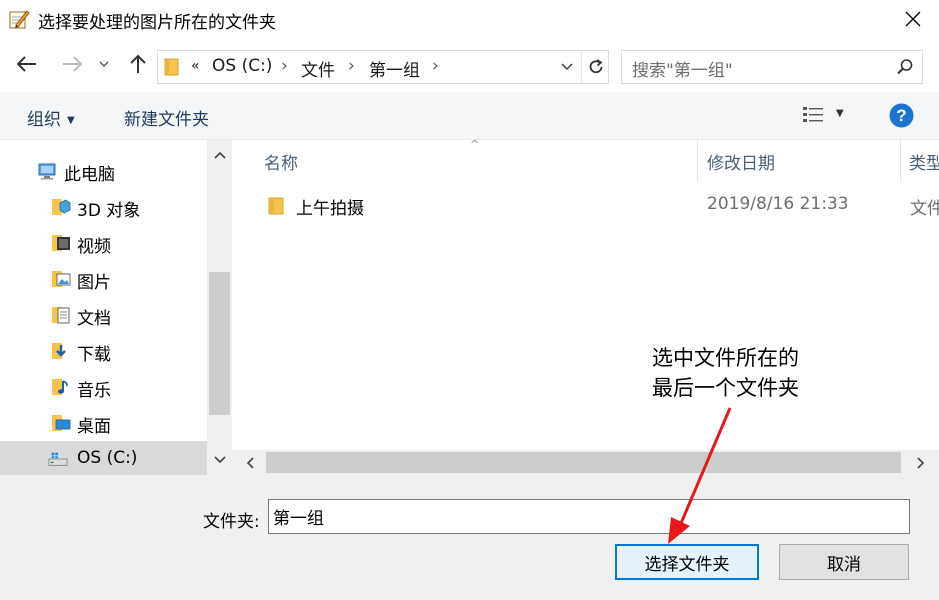 The width and height of the screenshot is (939, 600). What do you see at coordinates (61, 243) in the screenshot?
I see `videos-icon` at bounding box center [61, 243].